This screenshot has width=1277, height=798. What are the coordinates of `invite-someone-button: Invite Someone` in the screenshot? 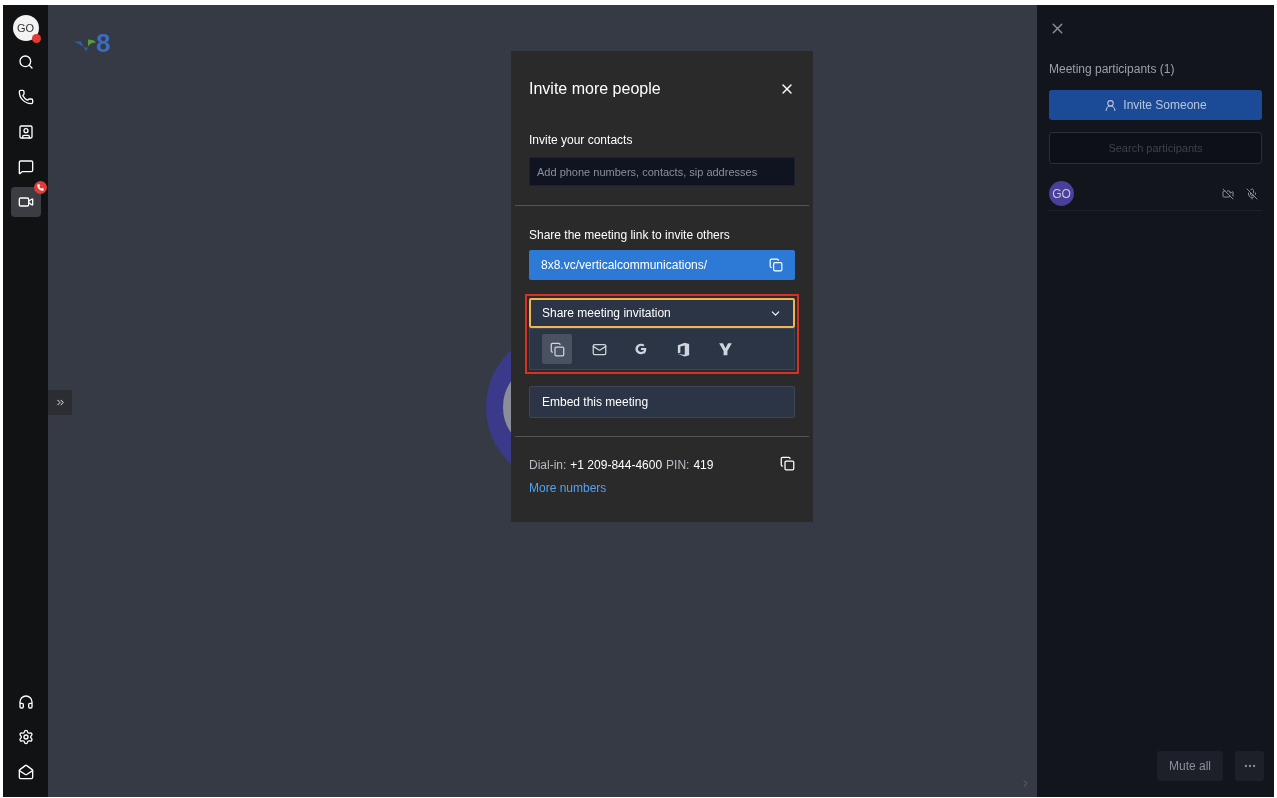 It's located at (1155, 105).